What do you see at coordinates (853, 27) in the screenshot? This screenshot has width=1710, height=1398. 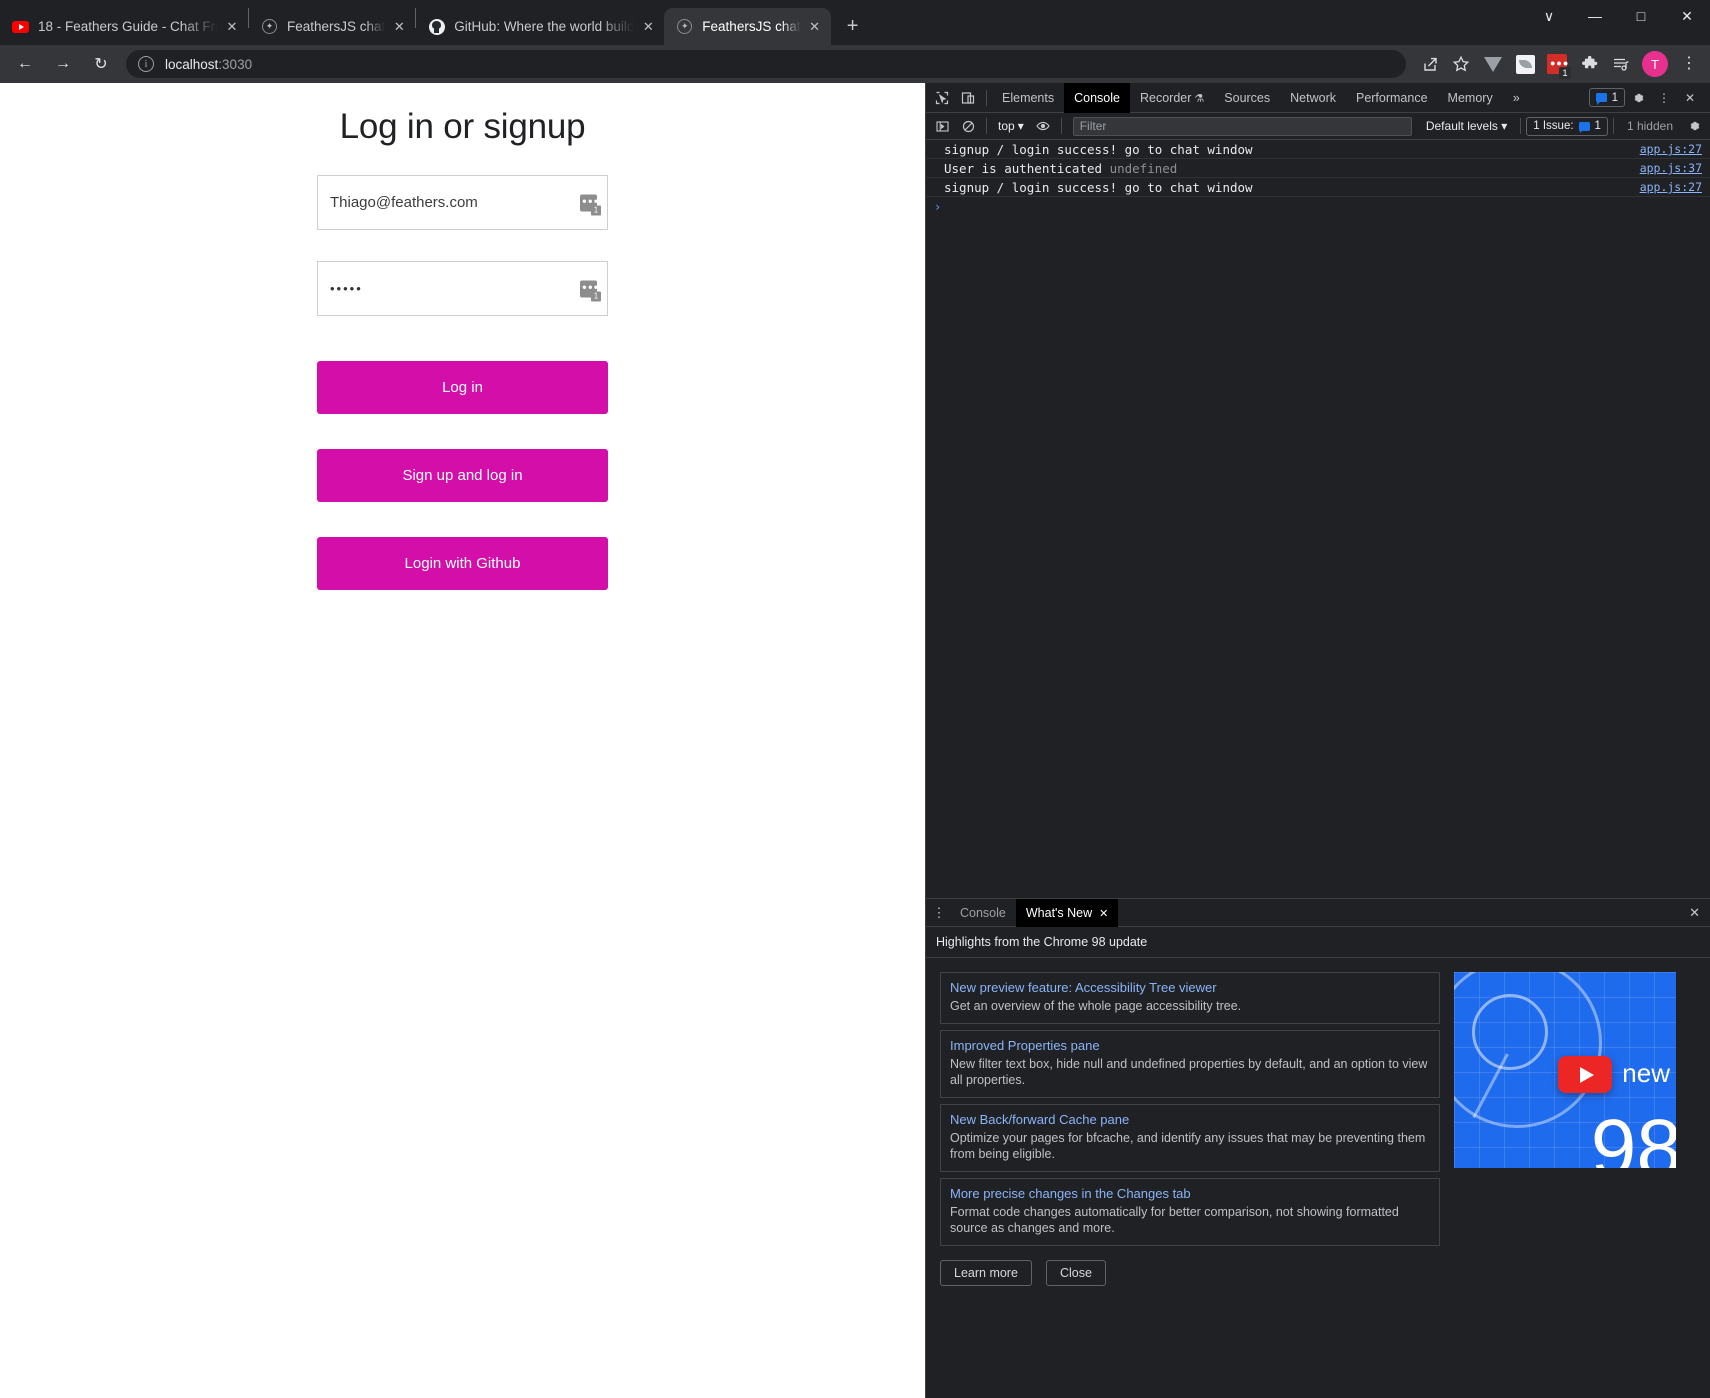 I see `new-tab-button: +` at bounding box center [853, 27].